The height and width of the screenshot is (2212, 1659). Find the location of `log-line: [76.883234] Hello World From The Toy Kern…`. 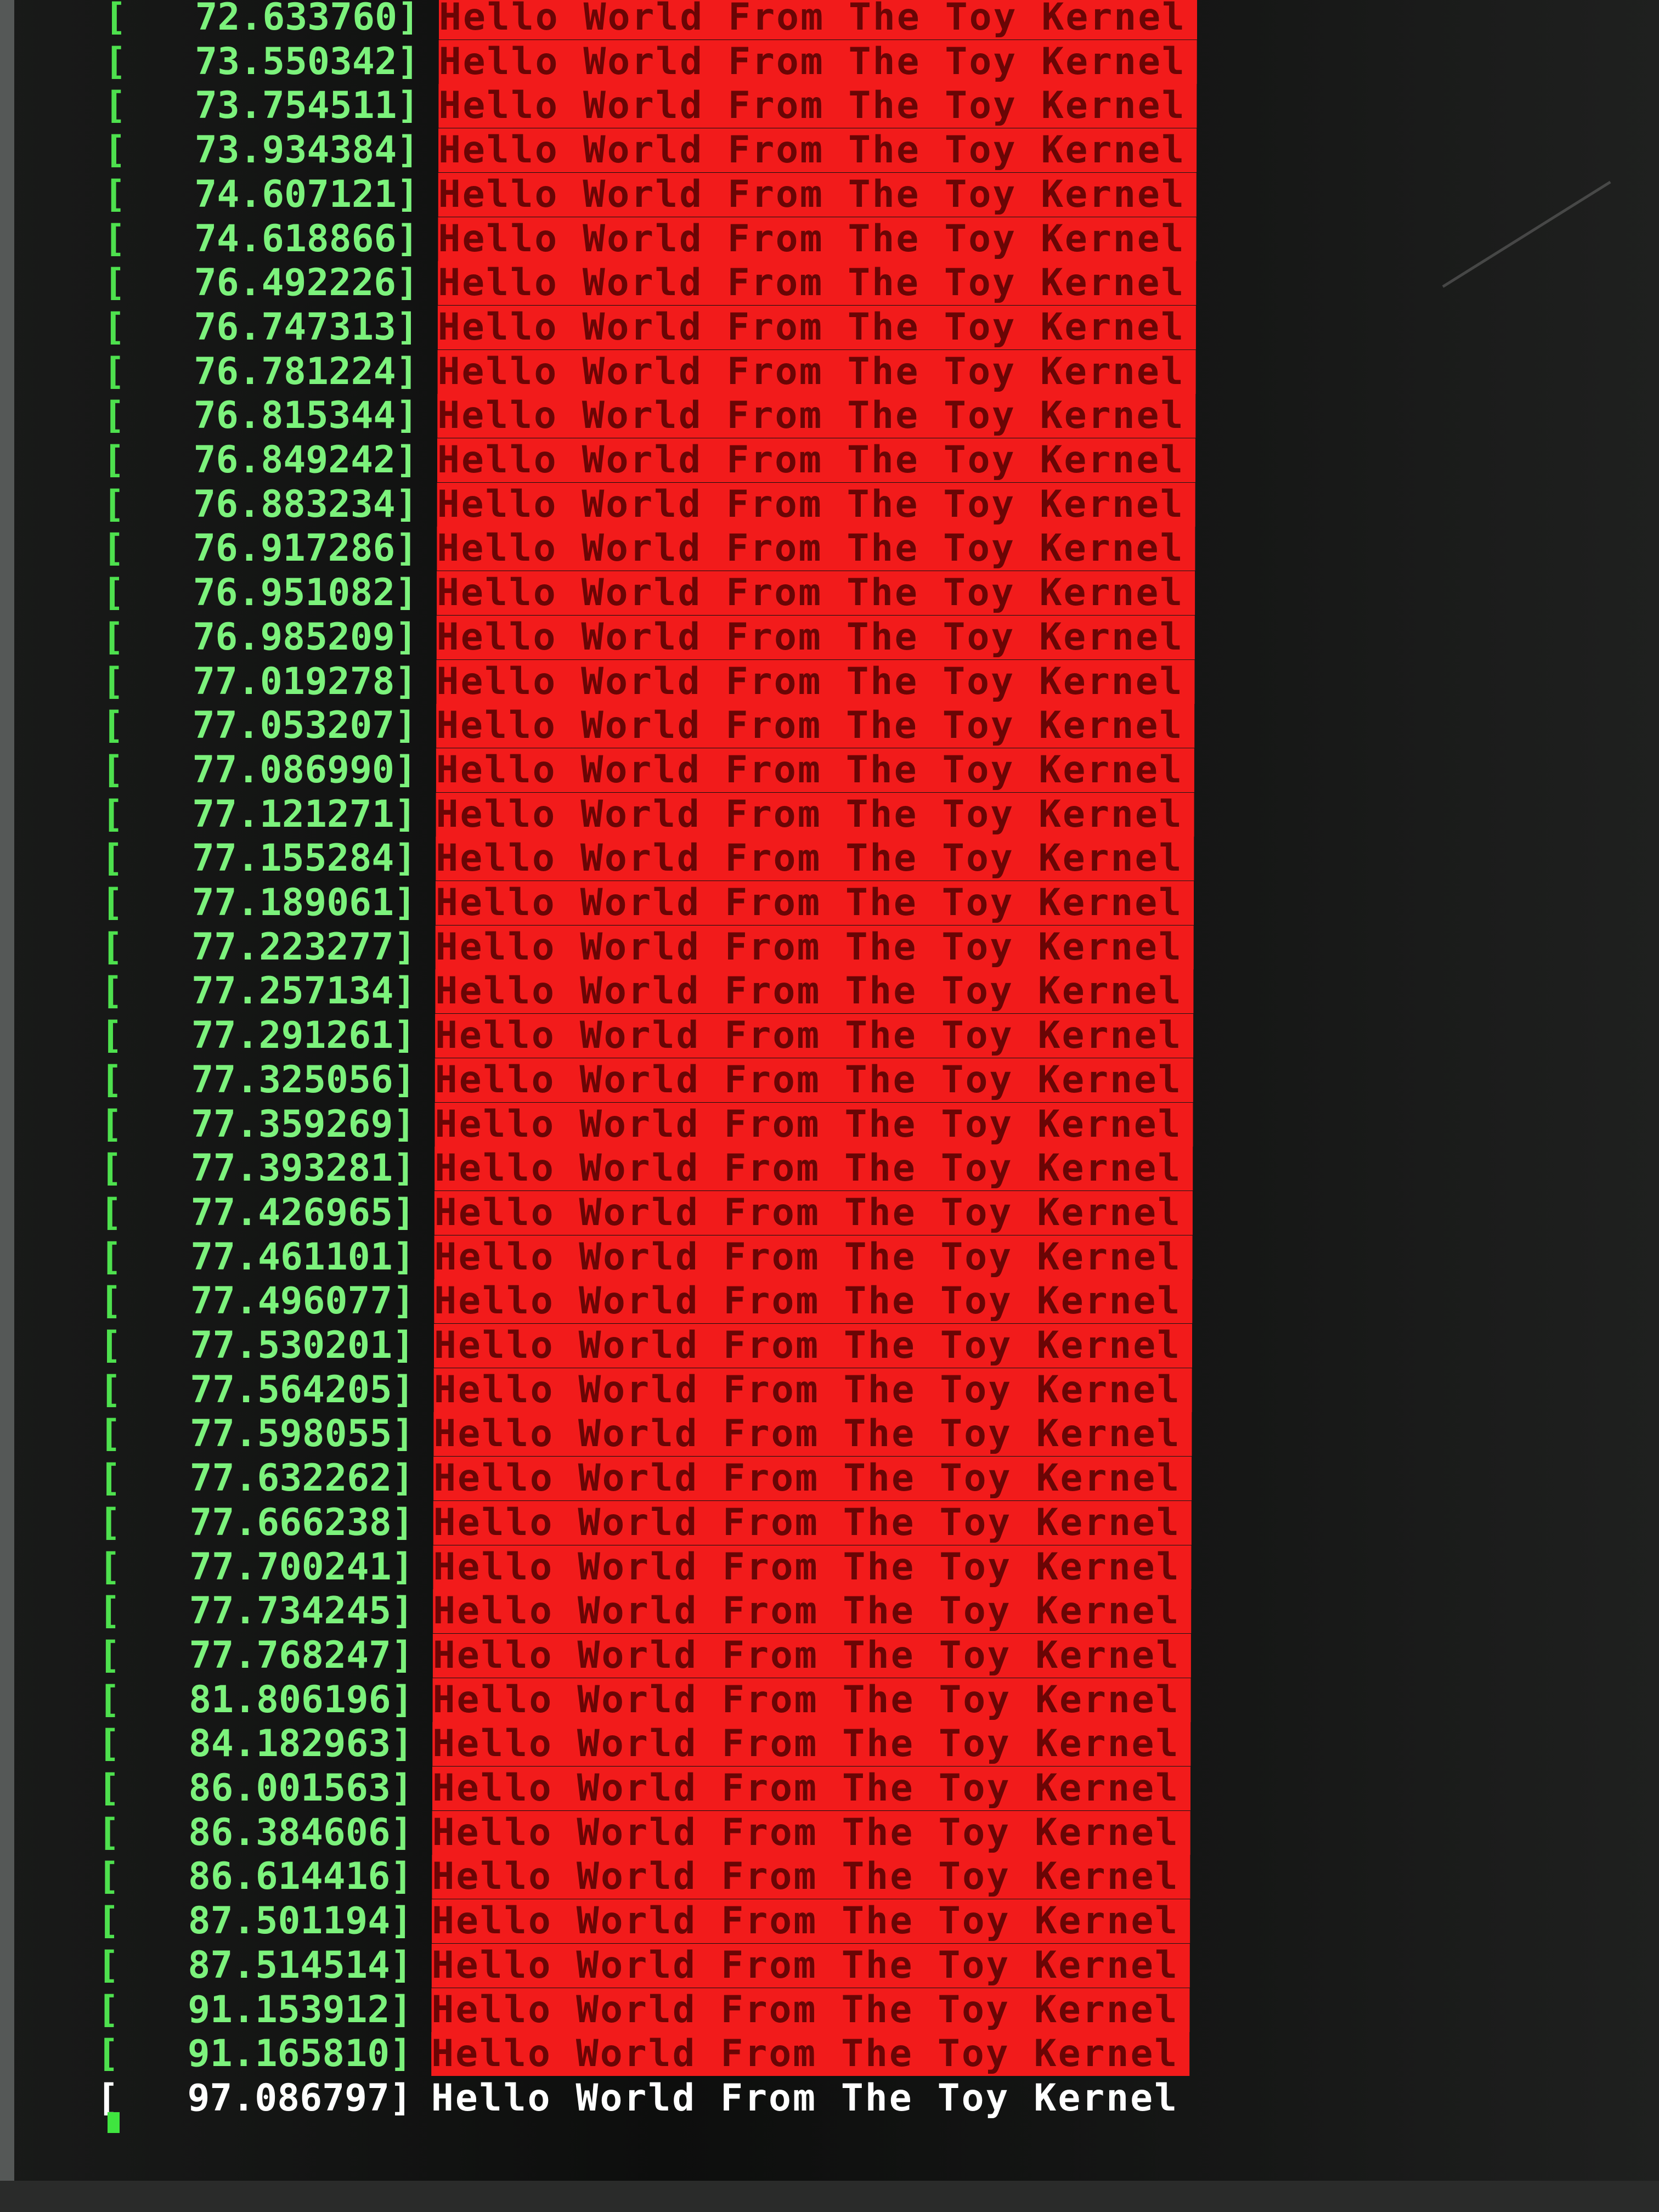

log-line: [76.883234] Hello World From The Toy Kern… is located at coordinates (603, 504).